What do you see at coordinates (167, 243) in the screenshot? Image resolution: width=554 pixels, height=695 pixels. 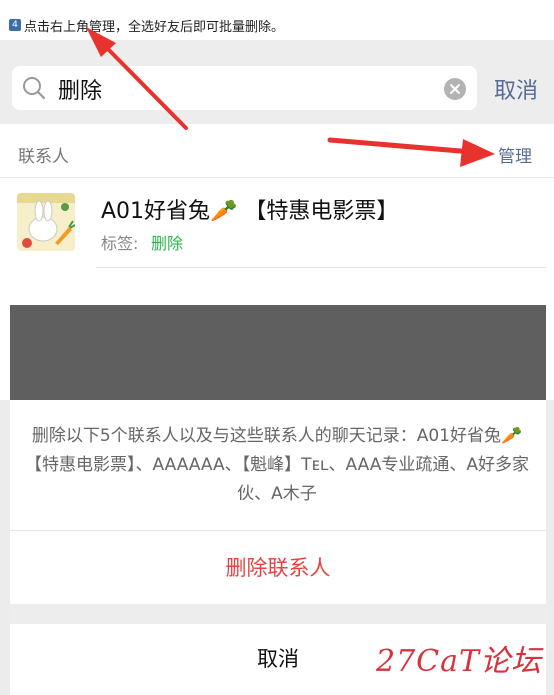 I see `tag-value: 删除` at bounding box center [167, 243].